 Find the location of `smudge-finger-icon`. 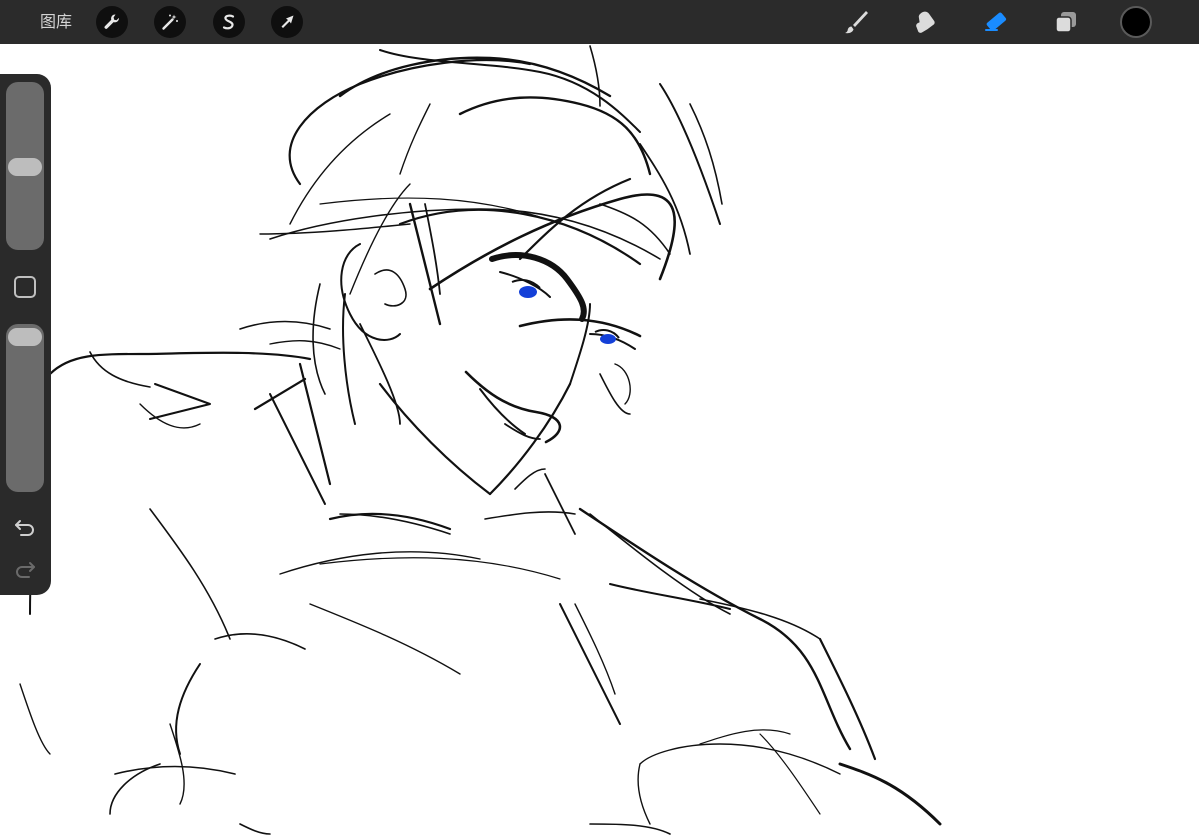

smudge-finger-icon is located at coordinates (925, 22).